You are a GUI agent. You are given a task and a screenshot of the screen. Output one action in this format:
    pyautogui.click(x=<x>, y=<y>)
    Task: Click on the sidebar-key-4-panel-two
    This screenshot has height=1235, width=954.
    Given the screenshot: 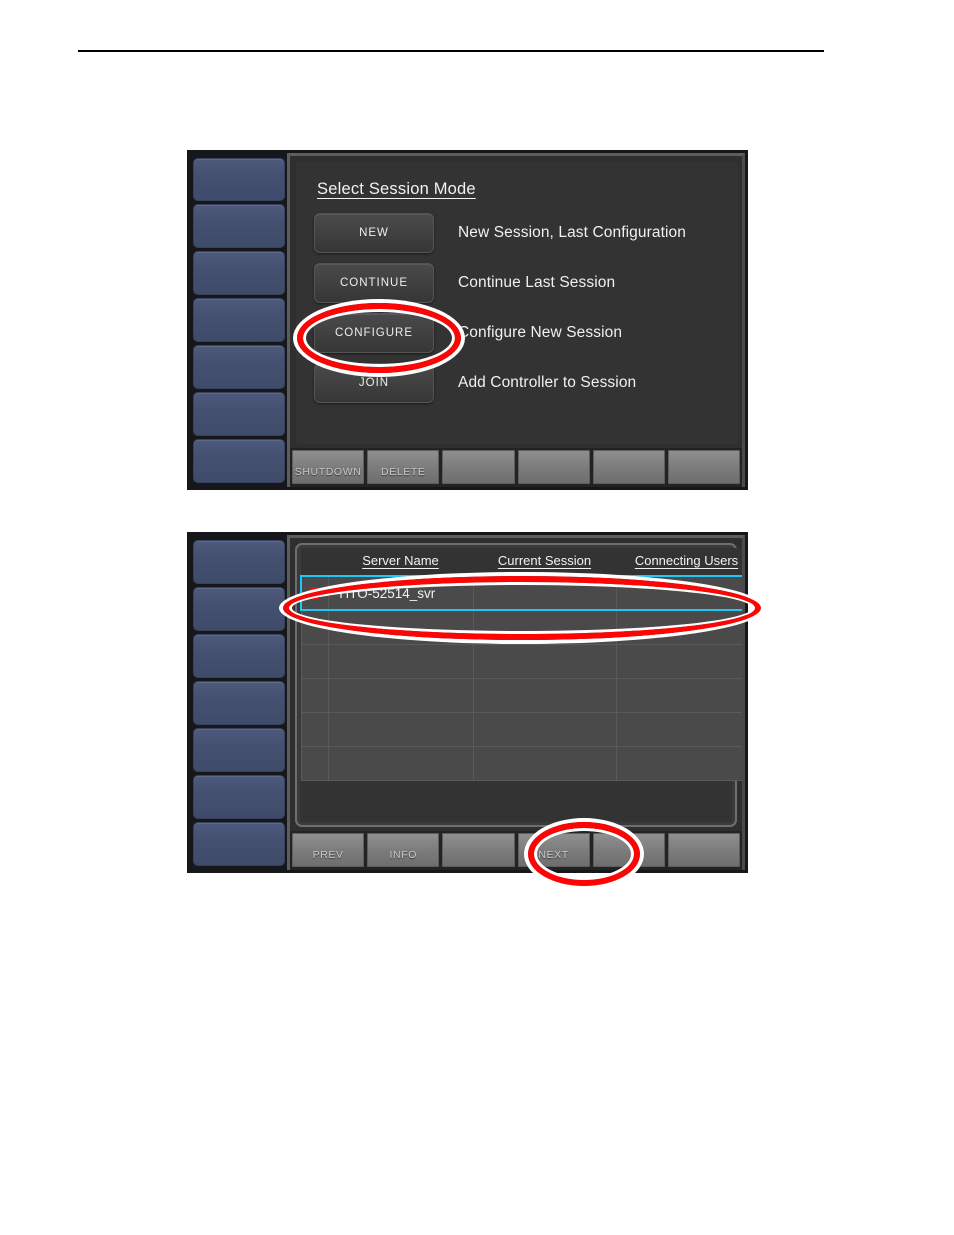 What is the action you would take?
    pyautogui.click(x=239, y=702)
    